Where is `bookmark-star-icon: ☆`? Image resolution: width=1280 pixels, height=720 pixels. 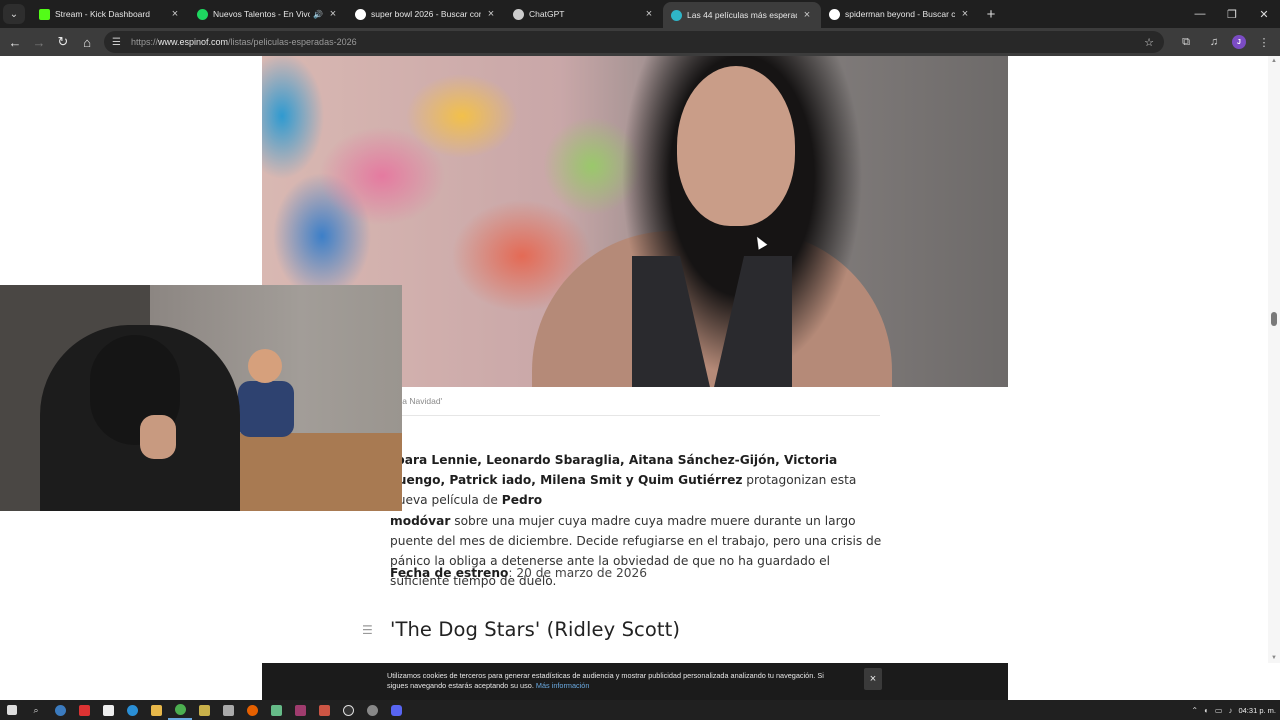
bookmark-star-icon: ☆ is located at coordinates (1149, 42).